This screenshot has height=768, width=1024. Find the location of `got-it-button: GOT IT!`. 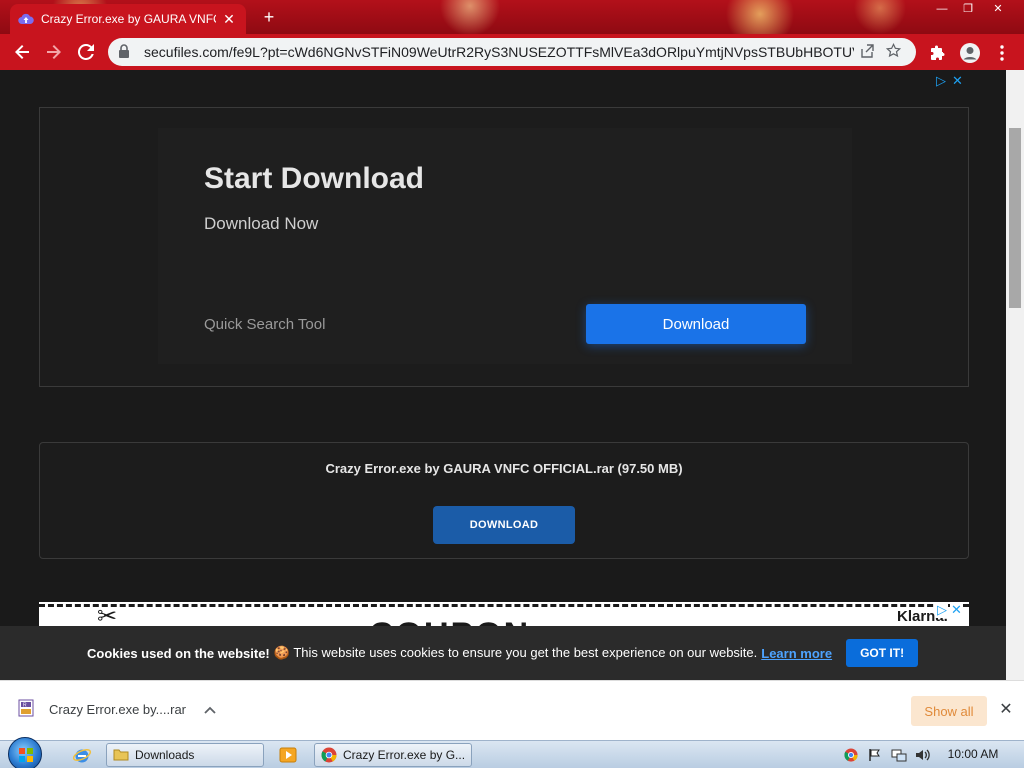

got-it-button: GOT IT! is located at coordinates (882, 653).